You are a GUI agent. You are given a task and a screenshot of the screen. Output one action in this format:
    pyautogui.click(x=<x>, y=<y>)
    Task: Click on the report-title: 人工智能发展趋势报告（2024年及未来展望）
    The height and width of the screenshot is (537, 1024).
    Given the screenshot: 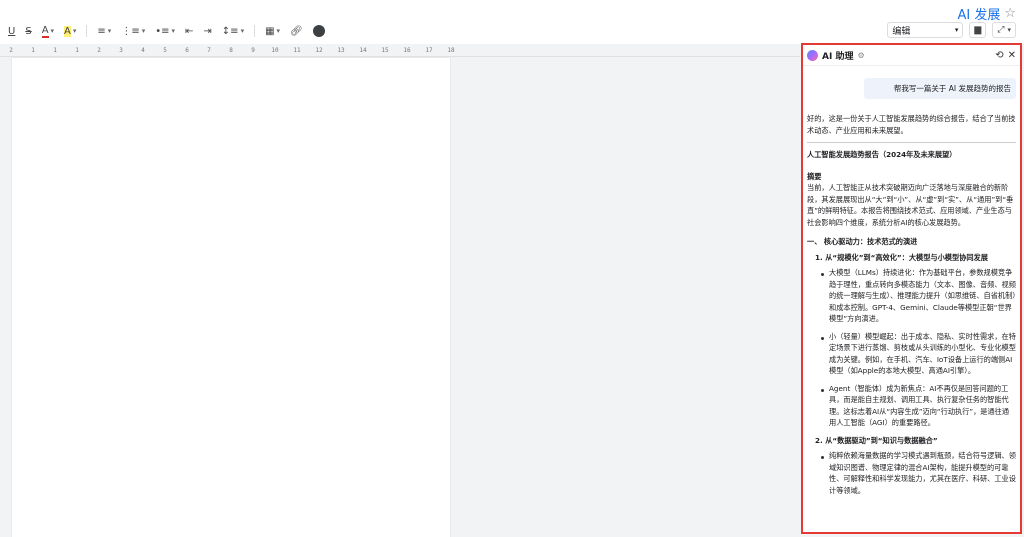 What is the action you would take?
    pyautogui.click(x=882, y=155)
    